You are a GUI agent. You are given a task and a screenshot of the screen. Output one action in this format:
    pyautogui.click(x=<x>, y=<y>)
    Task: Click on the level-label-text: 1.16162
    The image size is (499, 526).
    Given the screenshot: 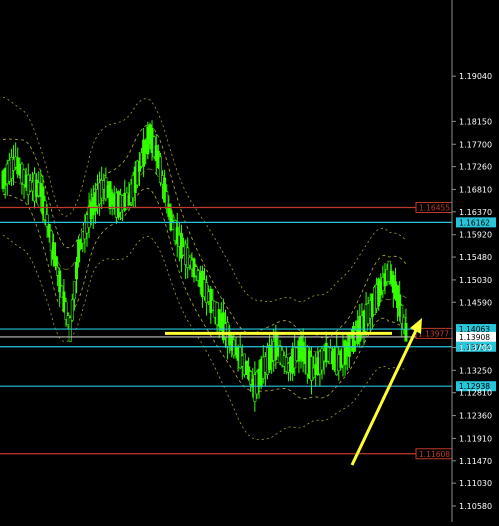 What is the action you would take?
    pyautogui.click(x=474, y=222)
    